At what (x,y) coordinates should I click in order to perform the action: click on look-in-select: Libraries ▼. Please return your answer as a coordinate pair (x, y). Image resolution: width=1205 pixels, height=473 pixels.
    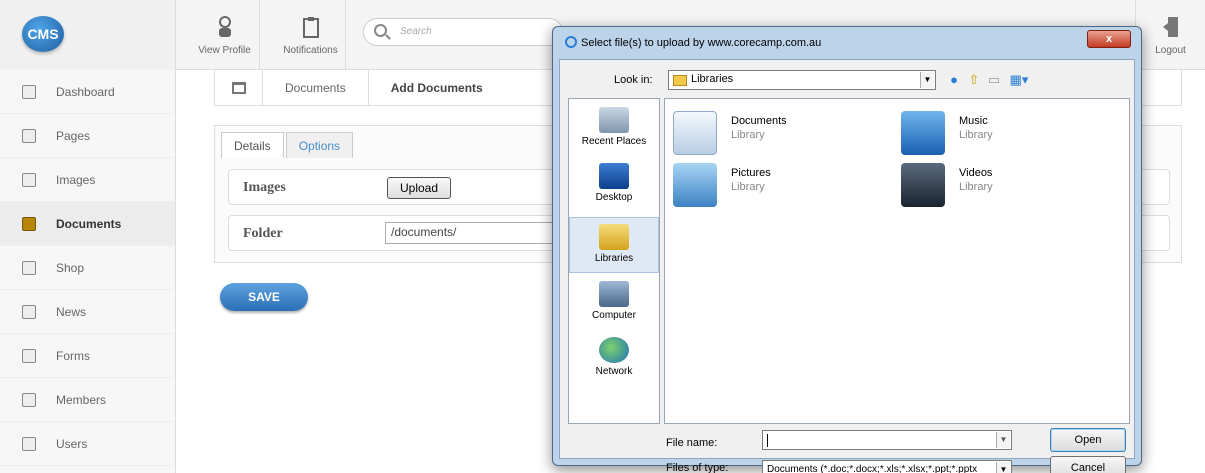
    Looking at the image, I should click on (802, 80).